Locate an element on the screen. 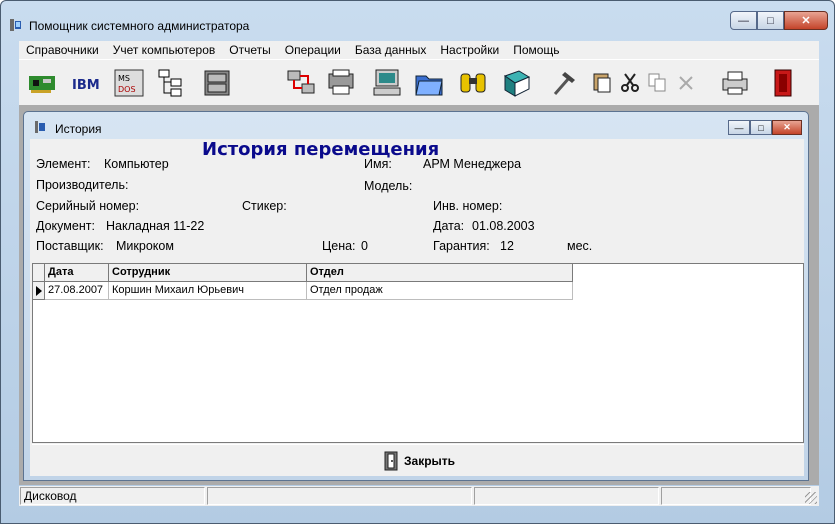 Image resolution: width=835 pixels, height=524 pixels. column-header-employee: Сотрудник is located at coordinates (208, 273).